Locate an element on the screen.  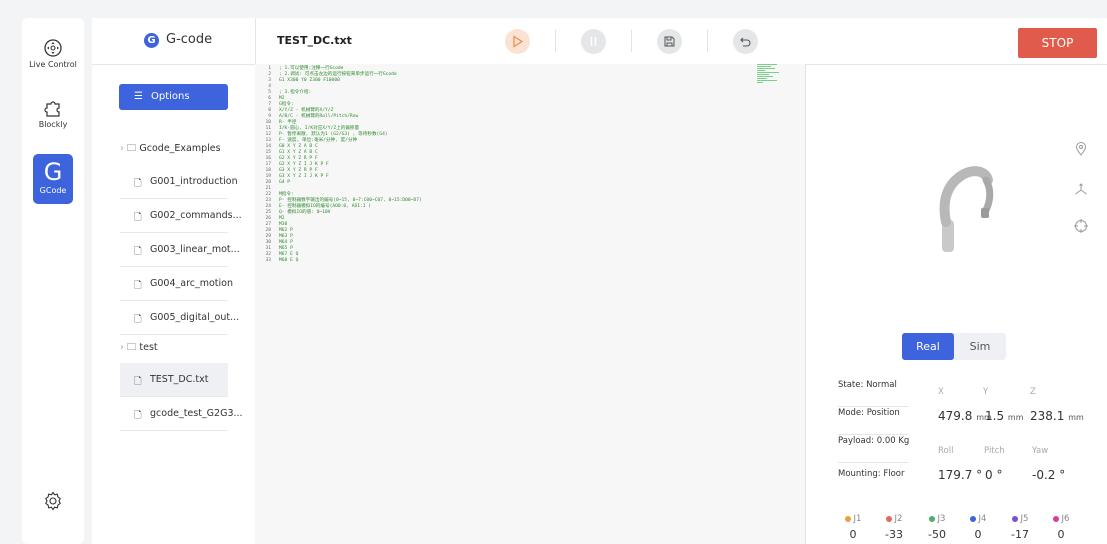
location-pin-icon is located at coordinates (1081, 149).